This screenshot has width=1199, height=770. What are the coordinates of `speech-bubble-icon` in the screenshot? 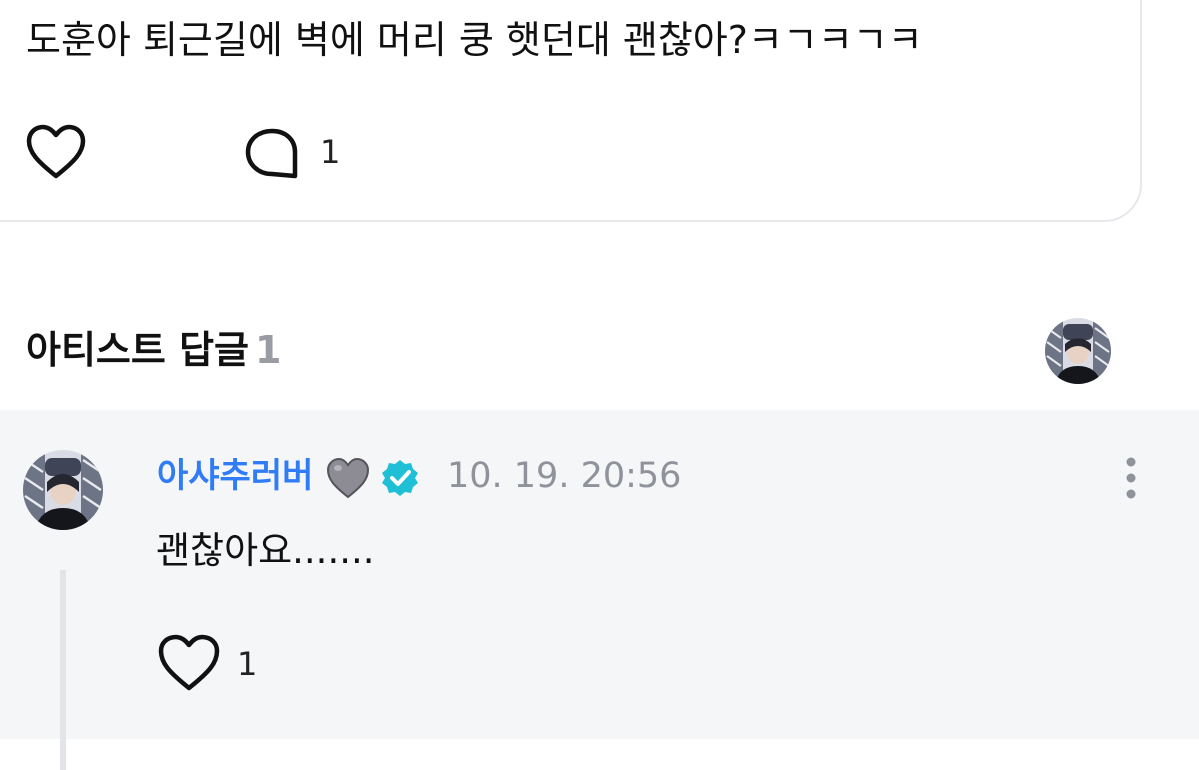 It's located at (272, 154).